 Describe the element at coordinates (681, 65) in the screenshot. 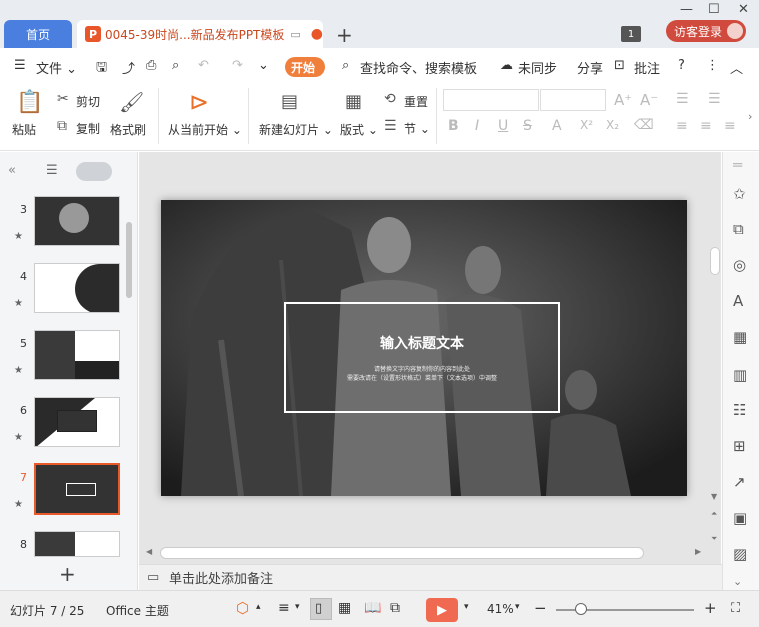

I see `help-icon: ?` at that location.